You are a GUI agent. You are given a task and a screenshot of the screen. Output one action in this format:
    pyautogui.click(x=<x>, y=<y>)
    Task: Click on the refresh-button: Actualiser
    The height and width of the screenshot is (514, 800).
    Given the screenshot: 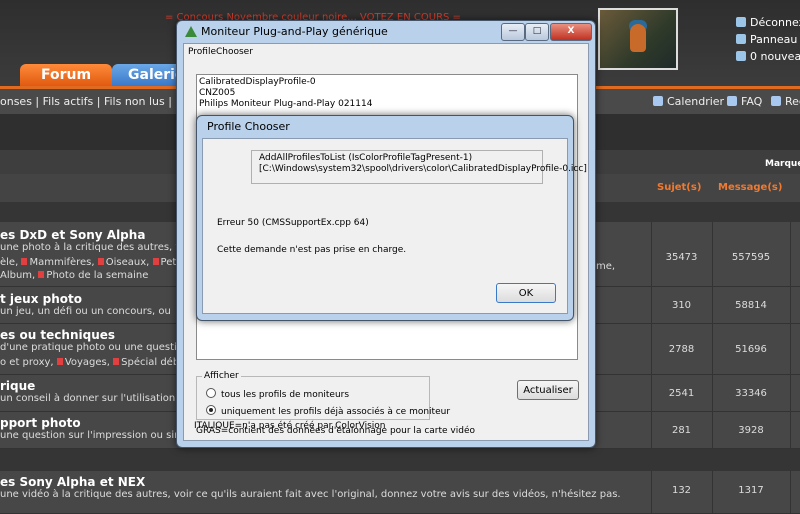 What is the action you would take?
    pyautogui.click(x=548, y=390)
    